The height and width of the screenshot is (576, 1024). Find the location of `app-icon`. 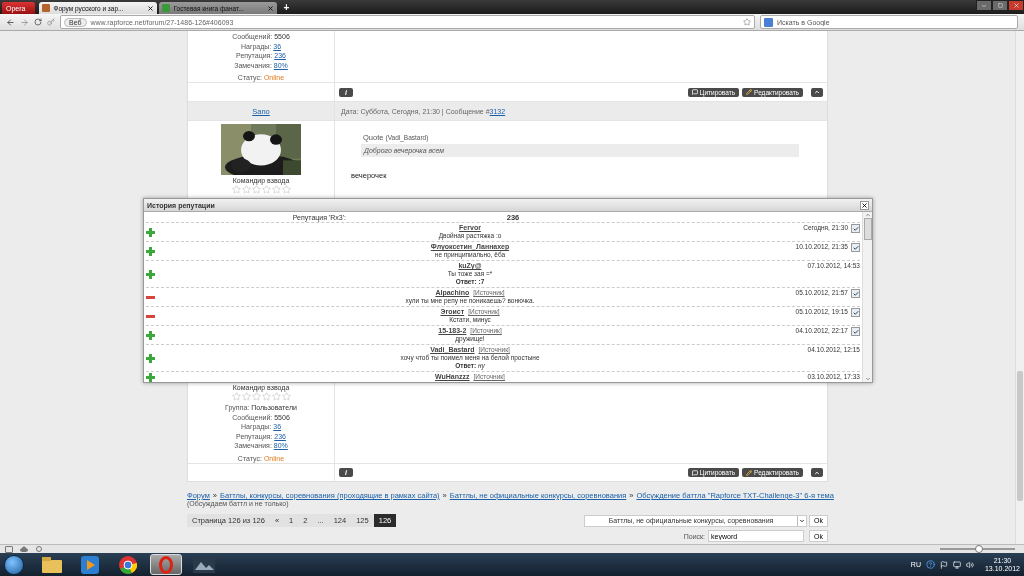

app-icon is located at coordinates (204, 564).